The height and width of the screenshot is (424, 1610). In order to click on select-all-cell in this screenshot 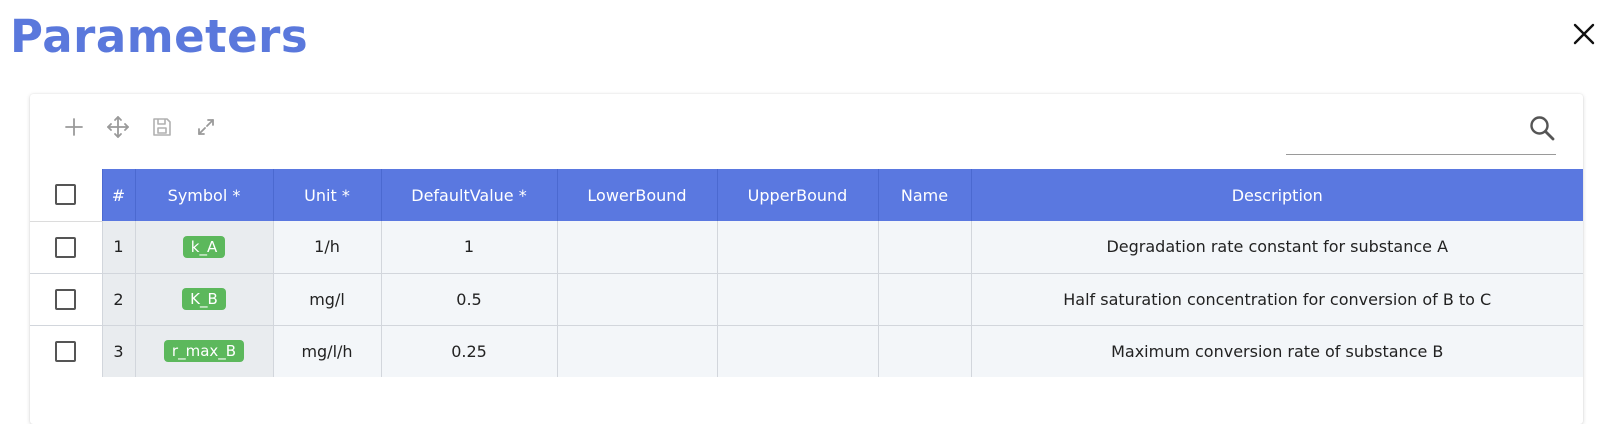, I will do `click(66, 195)`.